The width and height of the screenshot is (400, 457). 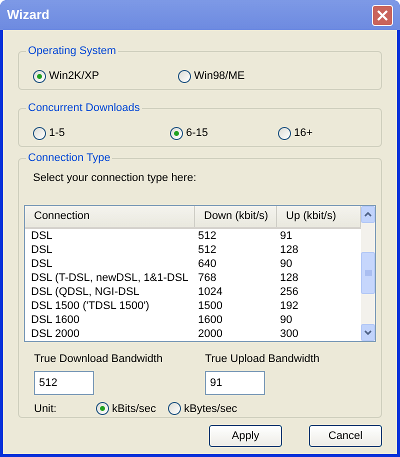 What do you see at coordinates (224, 133) in the screenshot?
I see `radio-button: 6-15` at bounding box center [224, 133].